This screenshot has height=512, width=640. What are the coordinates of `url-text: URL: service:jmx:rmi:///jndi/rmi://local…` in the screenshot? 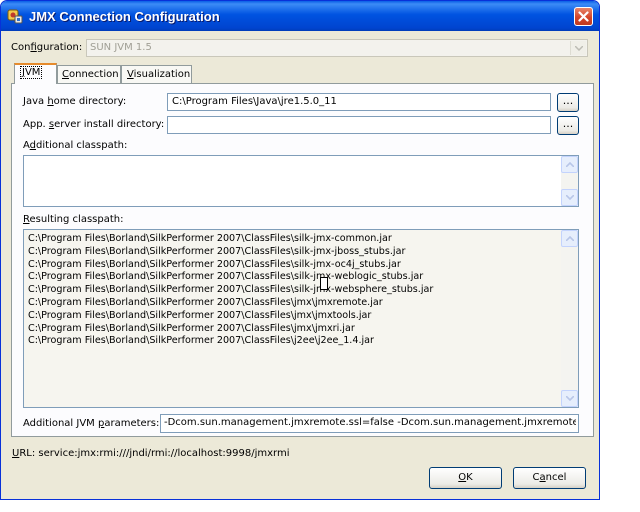 It's located at (151, 453).